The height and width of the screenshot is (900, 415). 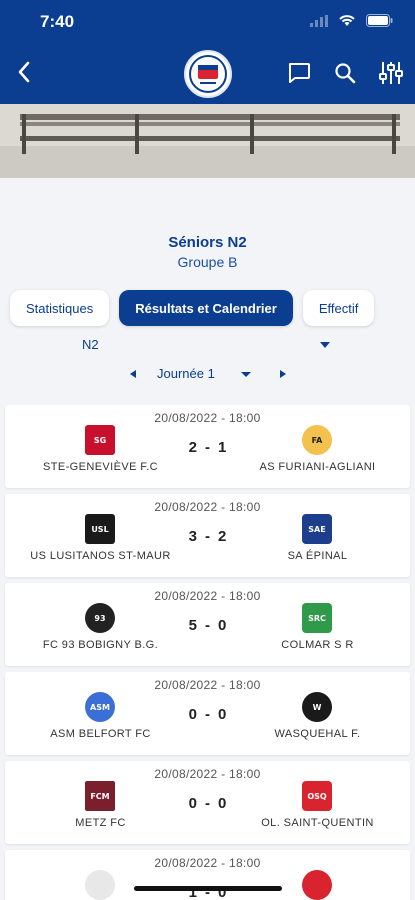 I want to click on bench-illustration-icon, so click(x=207, y=141).